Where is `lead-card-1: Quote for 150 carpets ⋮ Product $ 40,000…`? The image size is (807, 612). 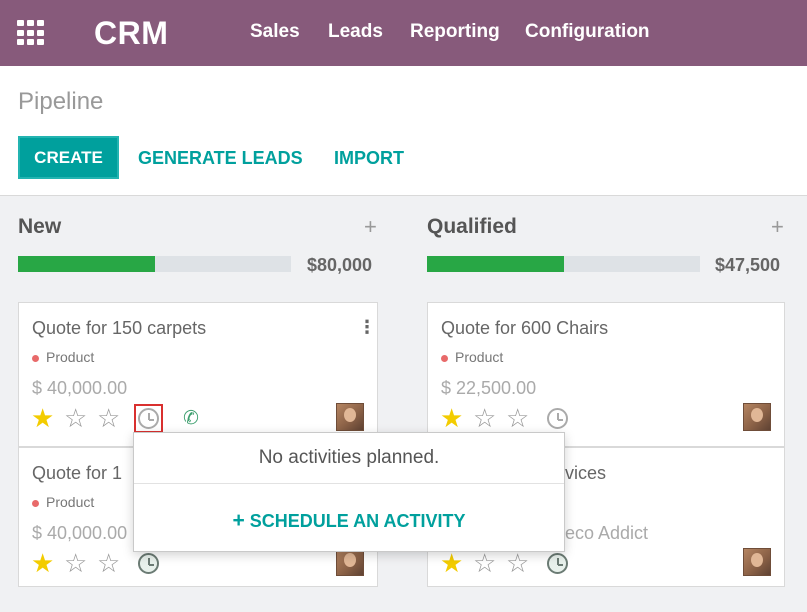
lead-card-1: Quote for 150 carpets ⋮ Product $ 40,000… is located at coordinates (198, 374).